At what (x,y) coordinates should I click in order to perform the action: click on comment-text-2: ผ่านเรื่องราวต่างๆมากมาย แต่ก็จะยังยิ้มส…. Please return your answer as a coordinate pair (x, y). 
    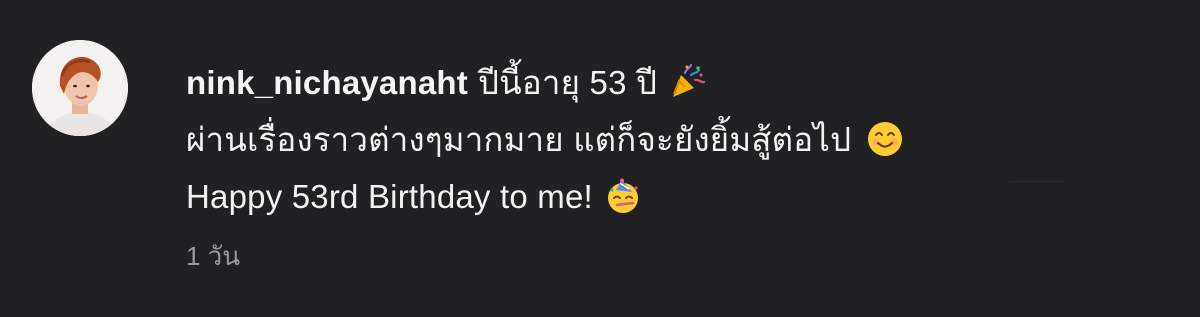
    Looking at the image, I should click on (519, 139).